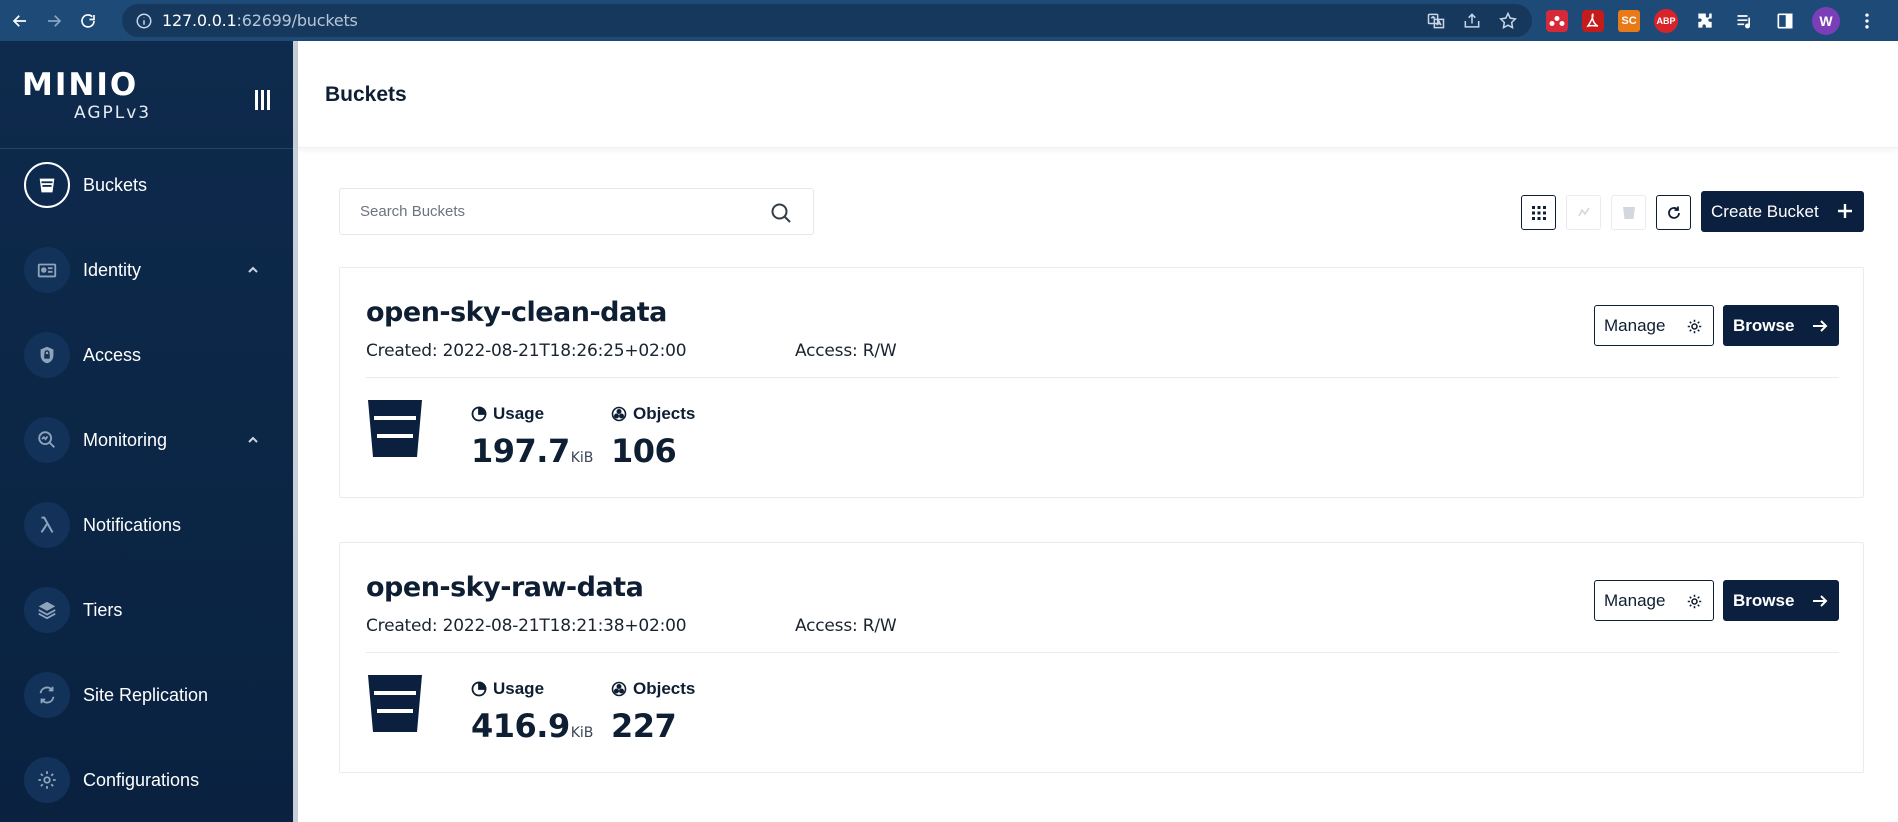 This screenshot has width=1898, height=822. What do you see at coordinates (520, 451) in the screenshot?
I see `usage-number: 197.7` at bounding box center [520, 451].